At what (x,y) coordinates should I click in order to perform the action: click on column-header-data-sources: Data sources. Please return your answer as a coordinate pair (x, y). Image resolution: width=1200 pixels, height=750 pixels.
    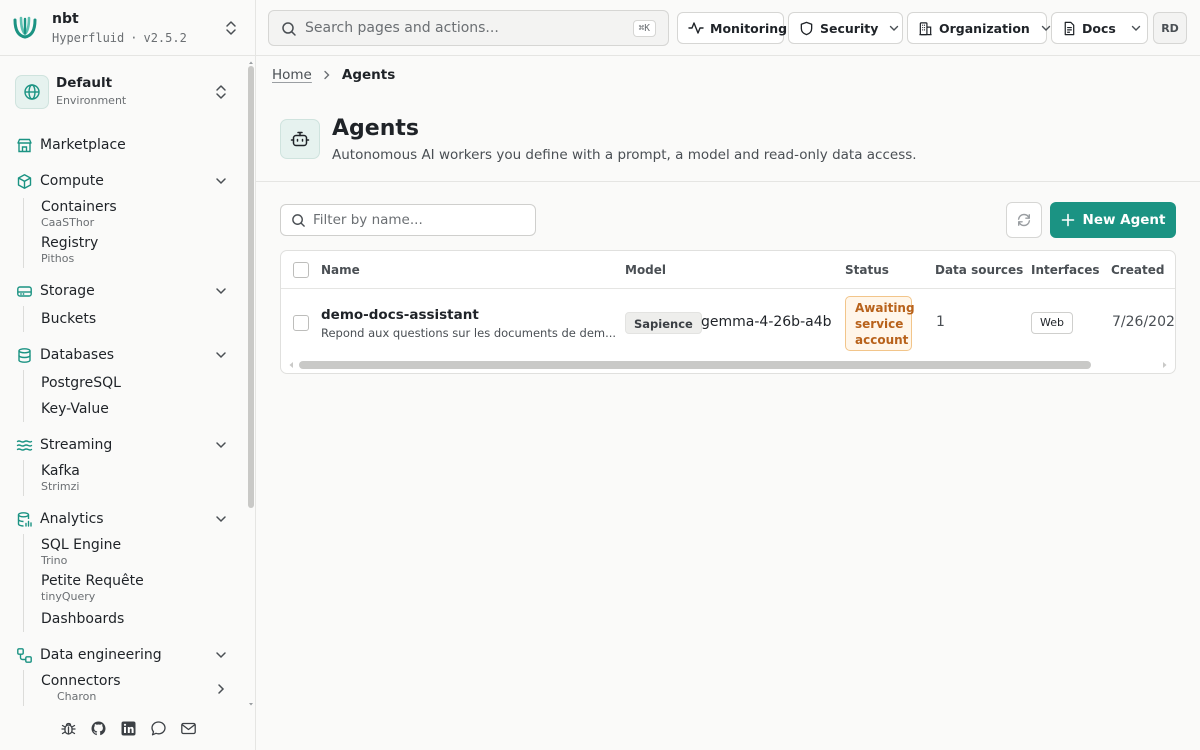
    Looking at the image, I should click on (979, 270).